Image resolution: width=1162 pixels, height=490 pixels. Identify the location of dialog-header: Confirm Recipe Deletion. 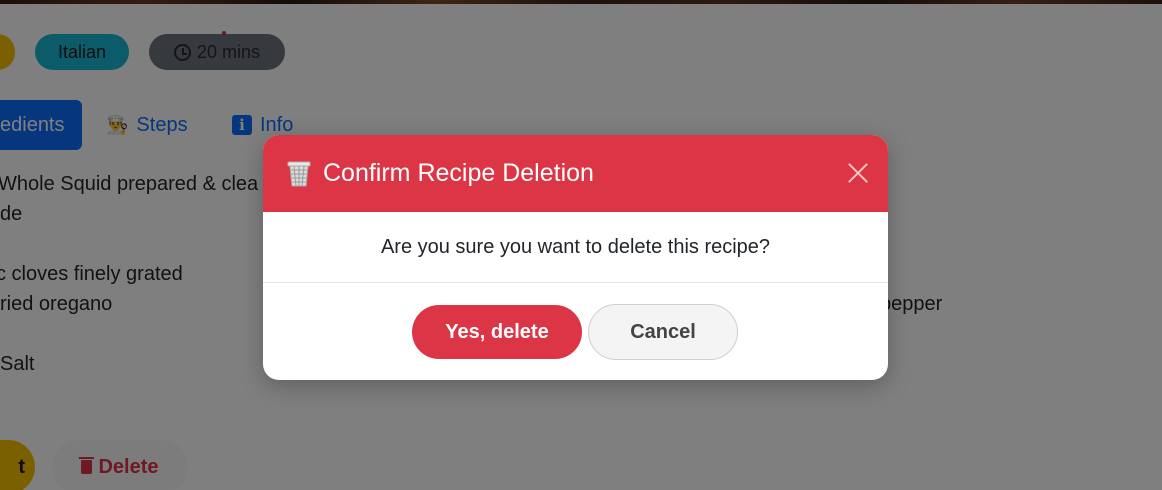
(575, 173).